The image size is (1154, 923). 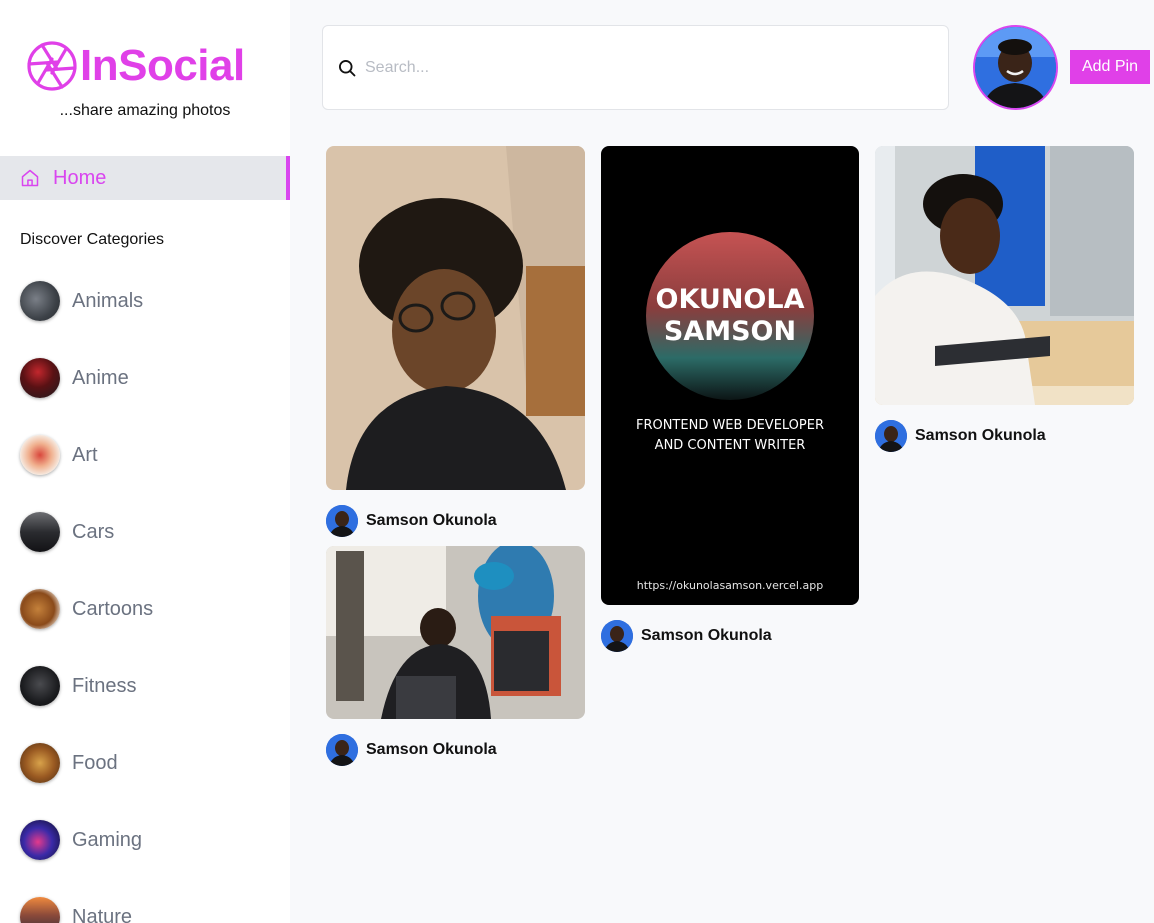 What do you see at coordinates (93, 531) in the screenshot?
I see `sidebar-item-label: Cars` at bounding box center [93, 531].